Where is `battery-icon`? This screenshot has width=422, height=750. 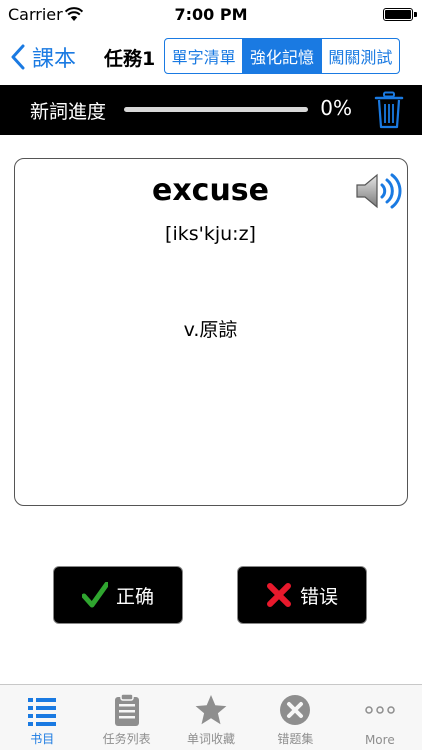
battery-icon is located at coordinates (398, 14).